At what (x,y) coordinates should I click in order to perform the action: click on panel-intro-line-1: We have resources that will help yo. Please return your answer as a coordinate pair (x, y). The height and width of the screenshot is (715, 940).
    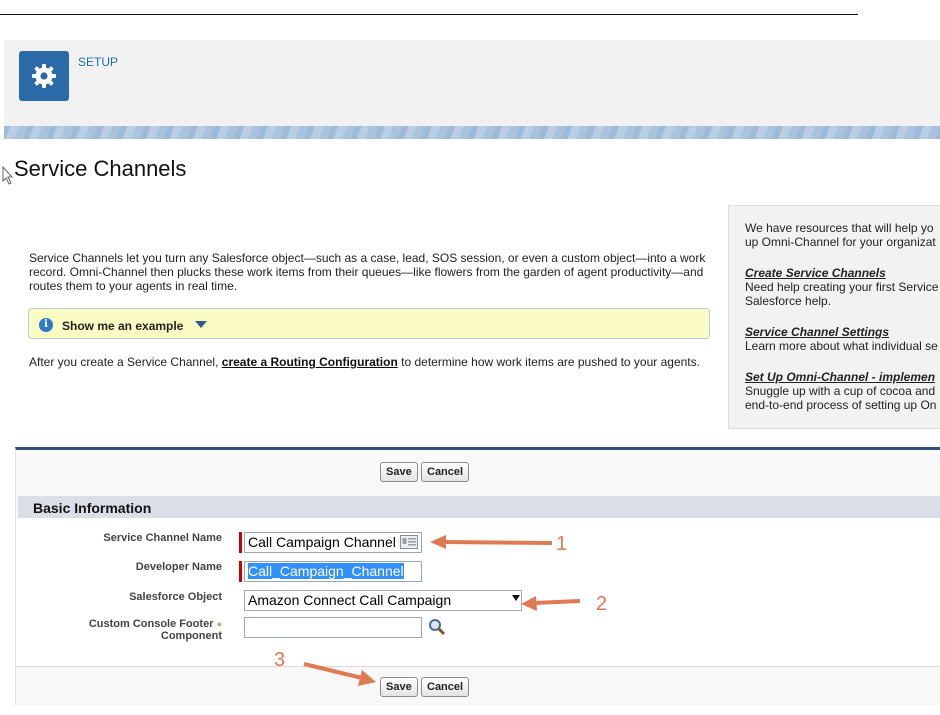
    Looking at the image, I should click on (839, 228).